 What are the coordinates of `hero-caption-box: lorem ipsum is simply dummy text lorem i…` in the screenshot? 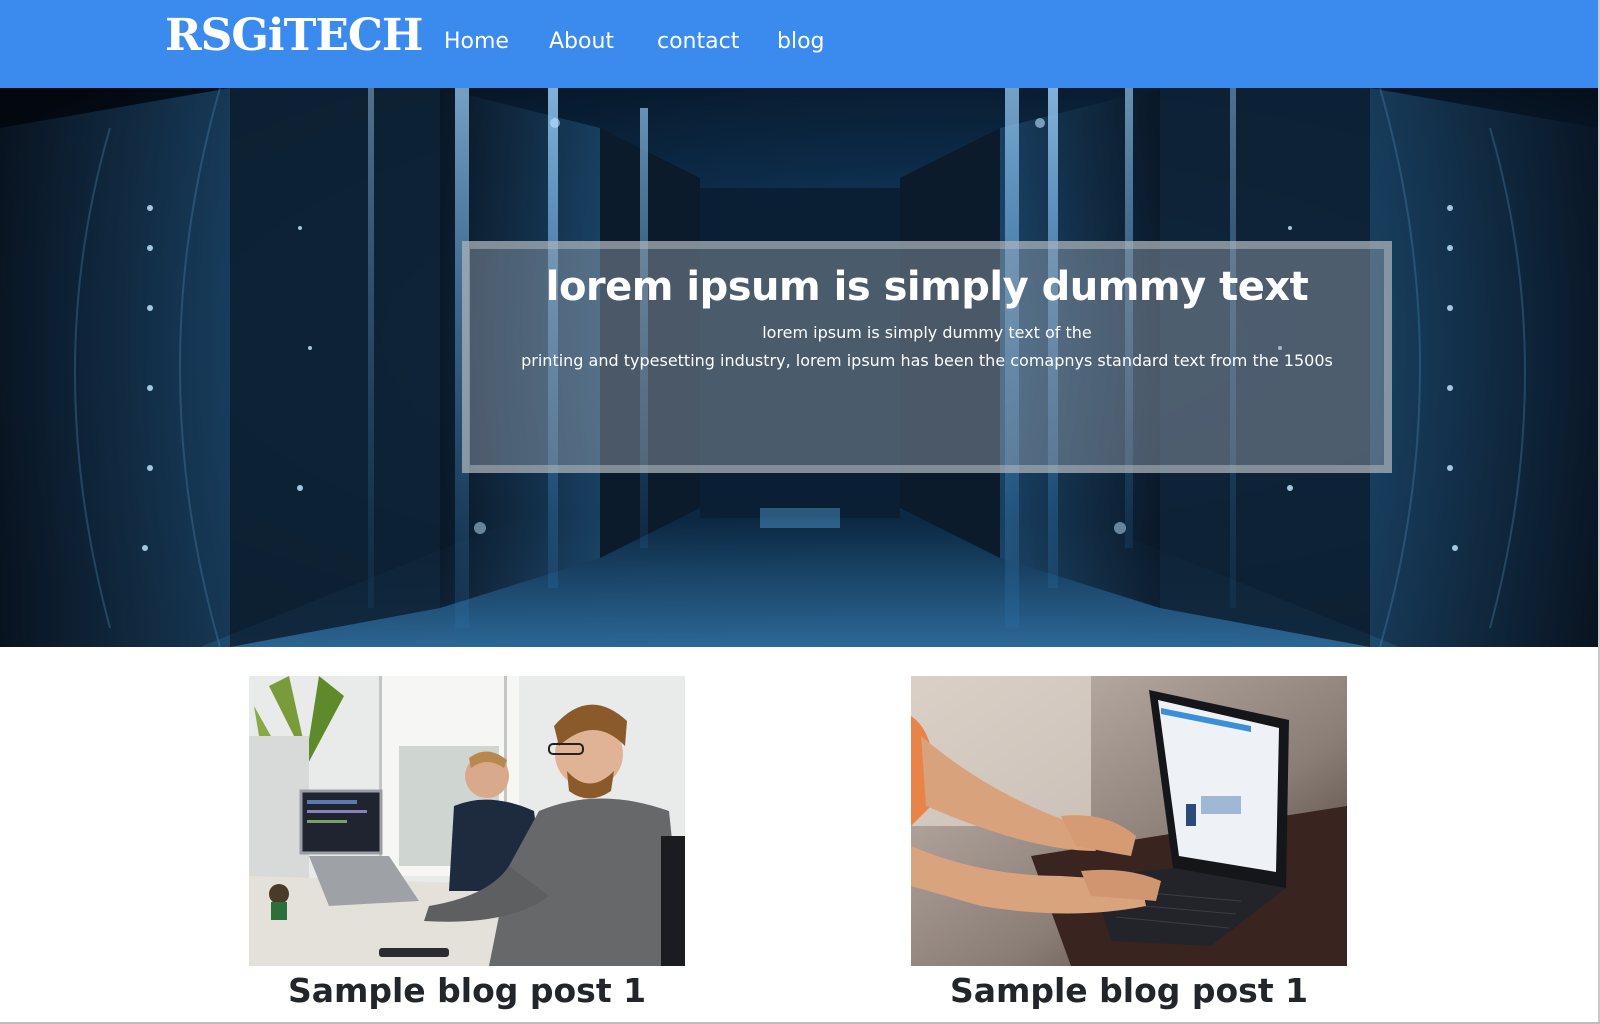 It's located at (927, 357).